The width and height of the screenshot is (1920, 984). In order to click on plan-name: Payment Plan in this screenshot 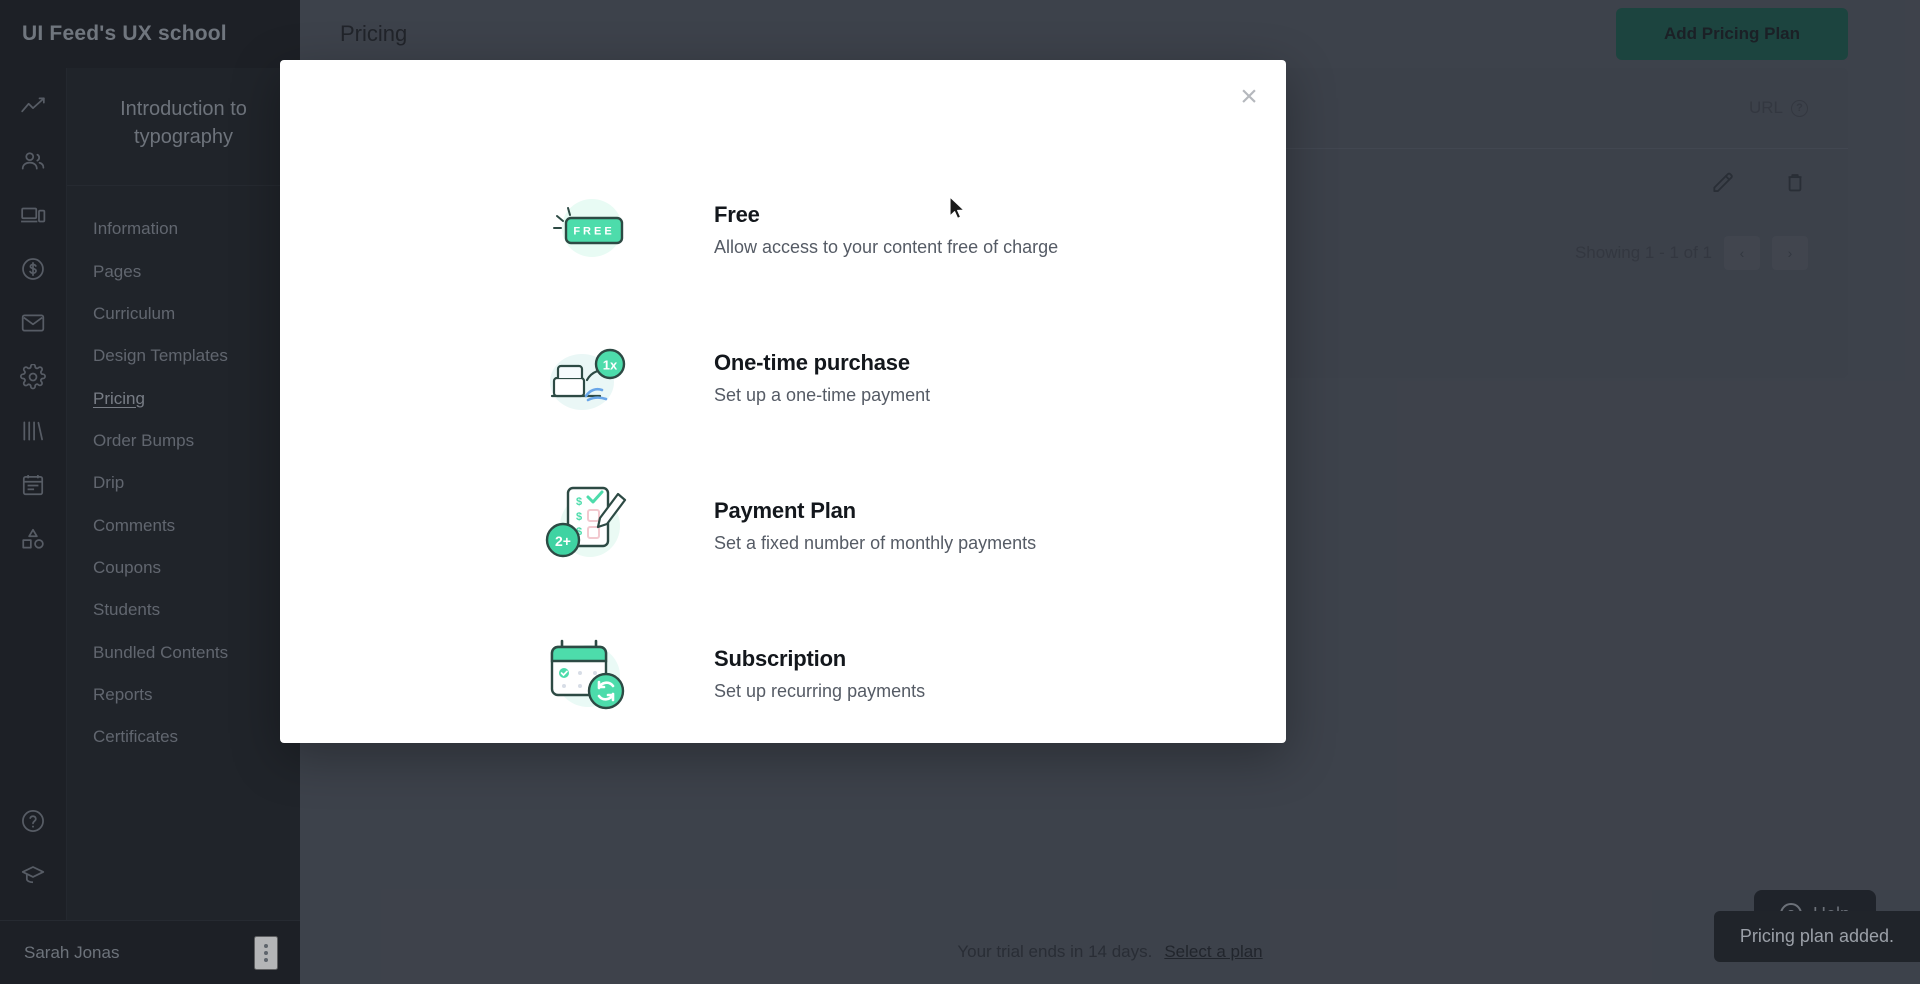, I will do `click(785, 510)`.